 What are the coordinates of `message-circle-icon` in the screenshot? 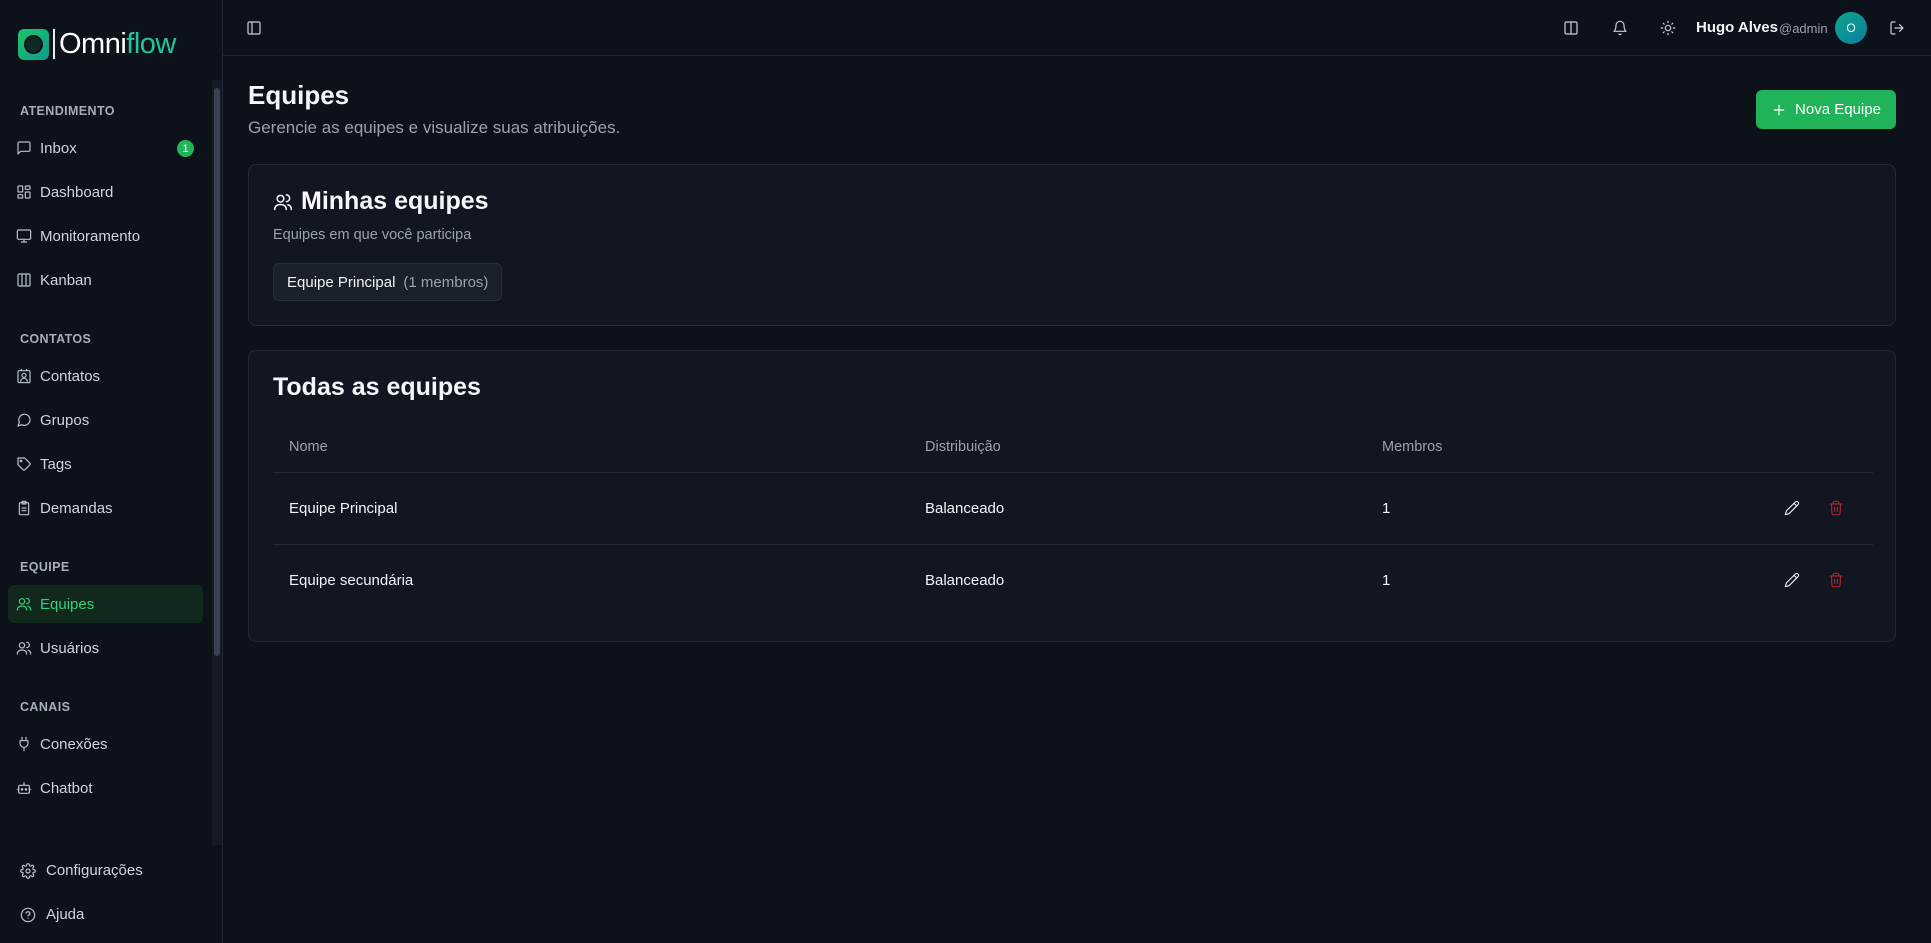 It's located at (24, 420).